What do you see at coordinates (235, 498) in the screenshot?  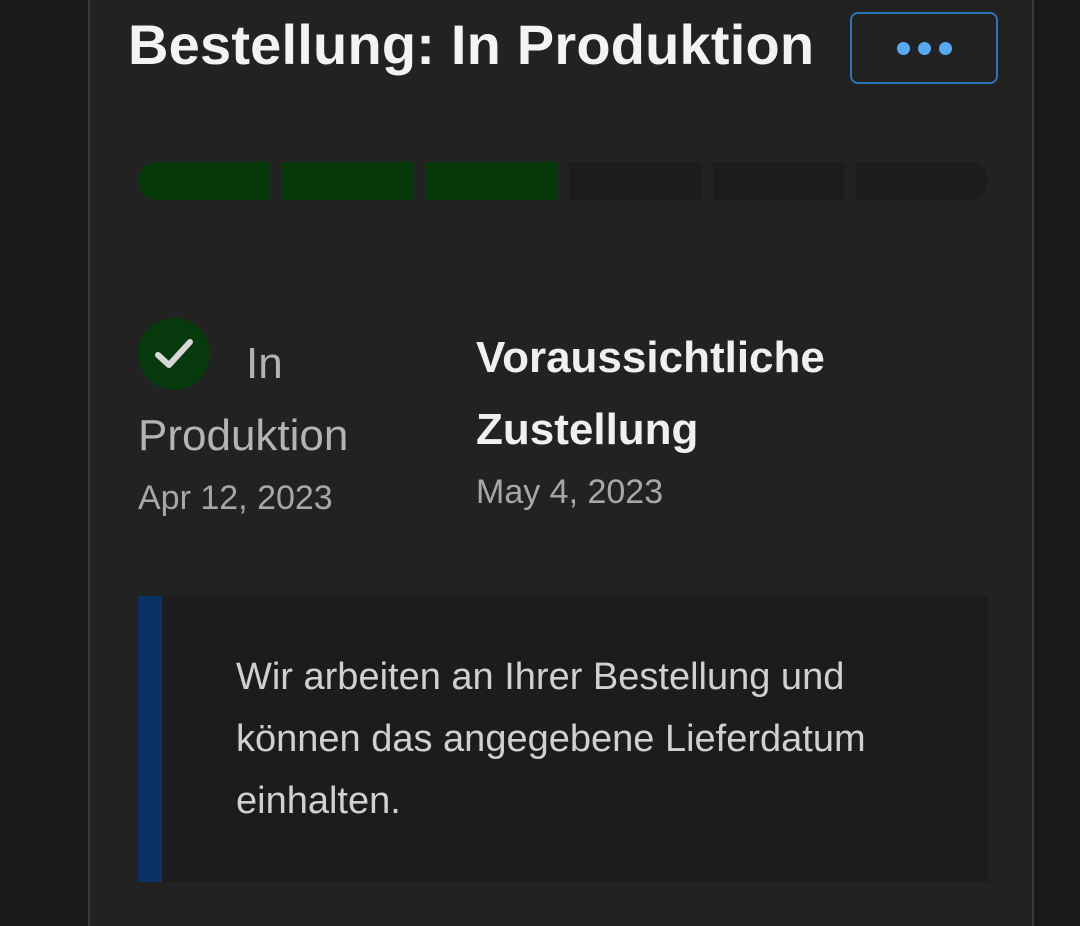 I see `status-date: Apr 12, 2023` at bounding box center [235, 498].